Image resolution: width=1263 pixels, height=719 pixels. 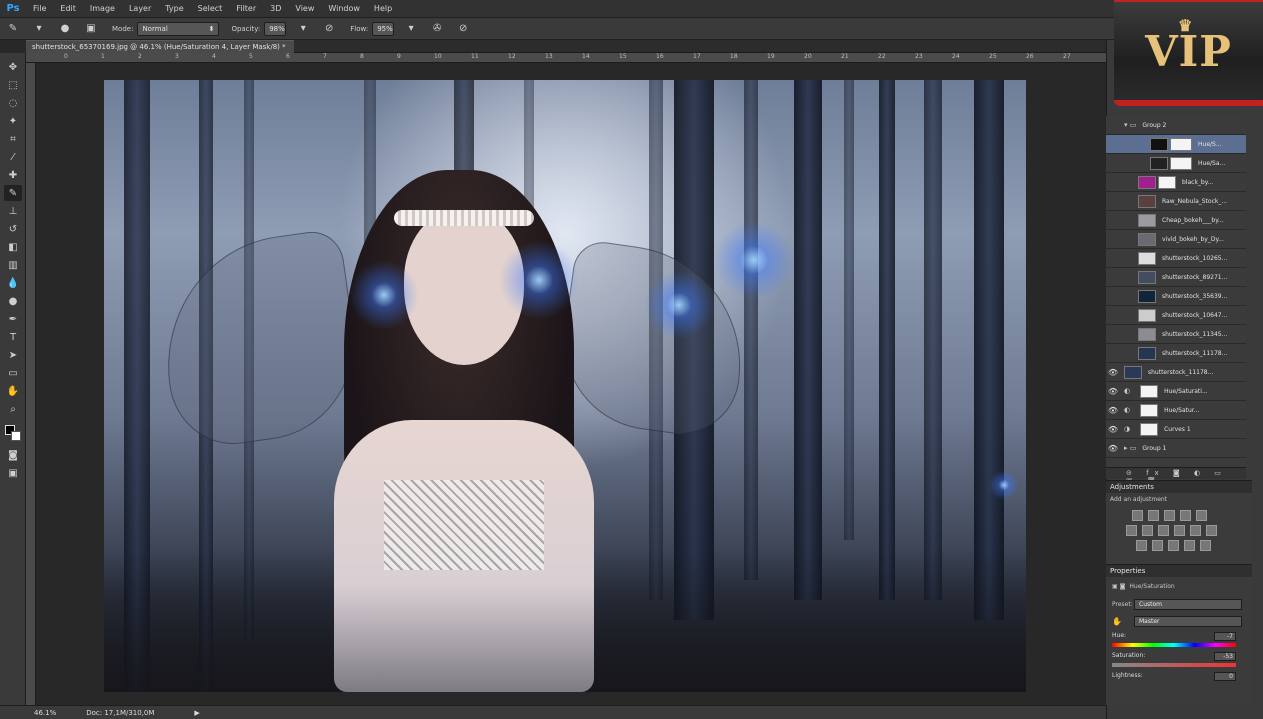 I want to click on hand-tool-icon: ✋, so click(x=13, y=391).